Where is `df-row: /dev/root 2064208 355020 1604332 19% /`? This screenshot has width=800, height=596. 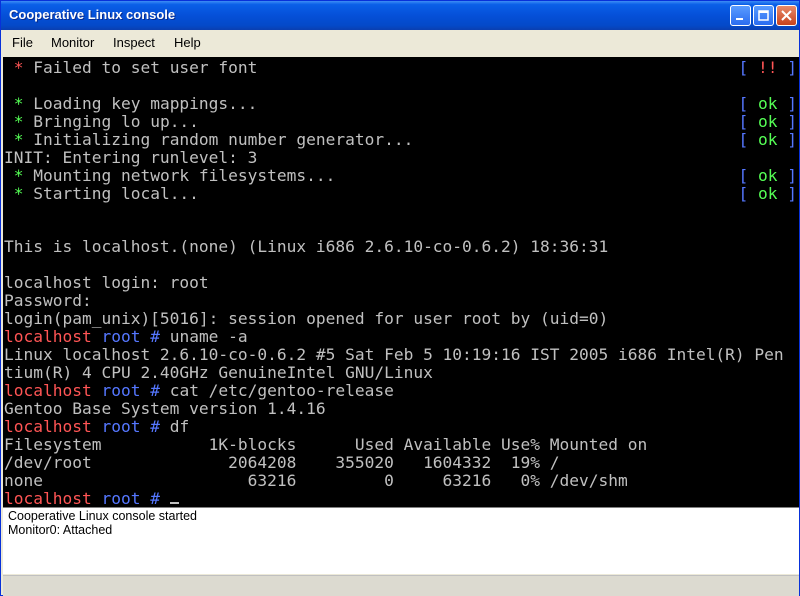
df-row: /dev/root 2064208 355020 1604332 19% / is located at coordinates (282, 462).